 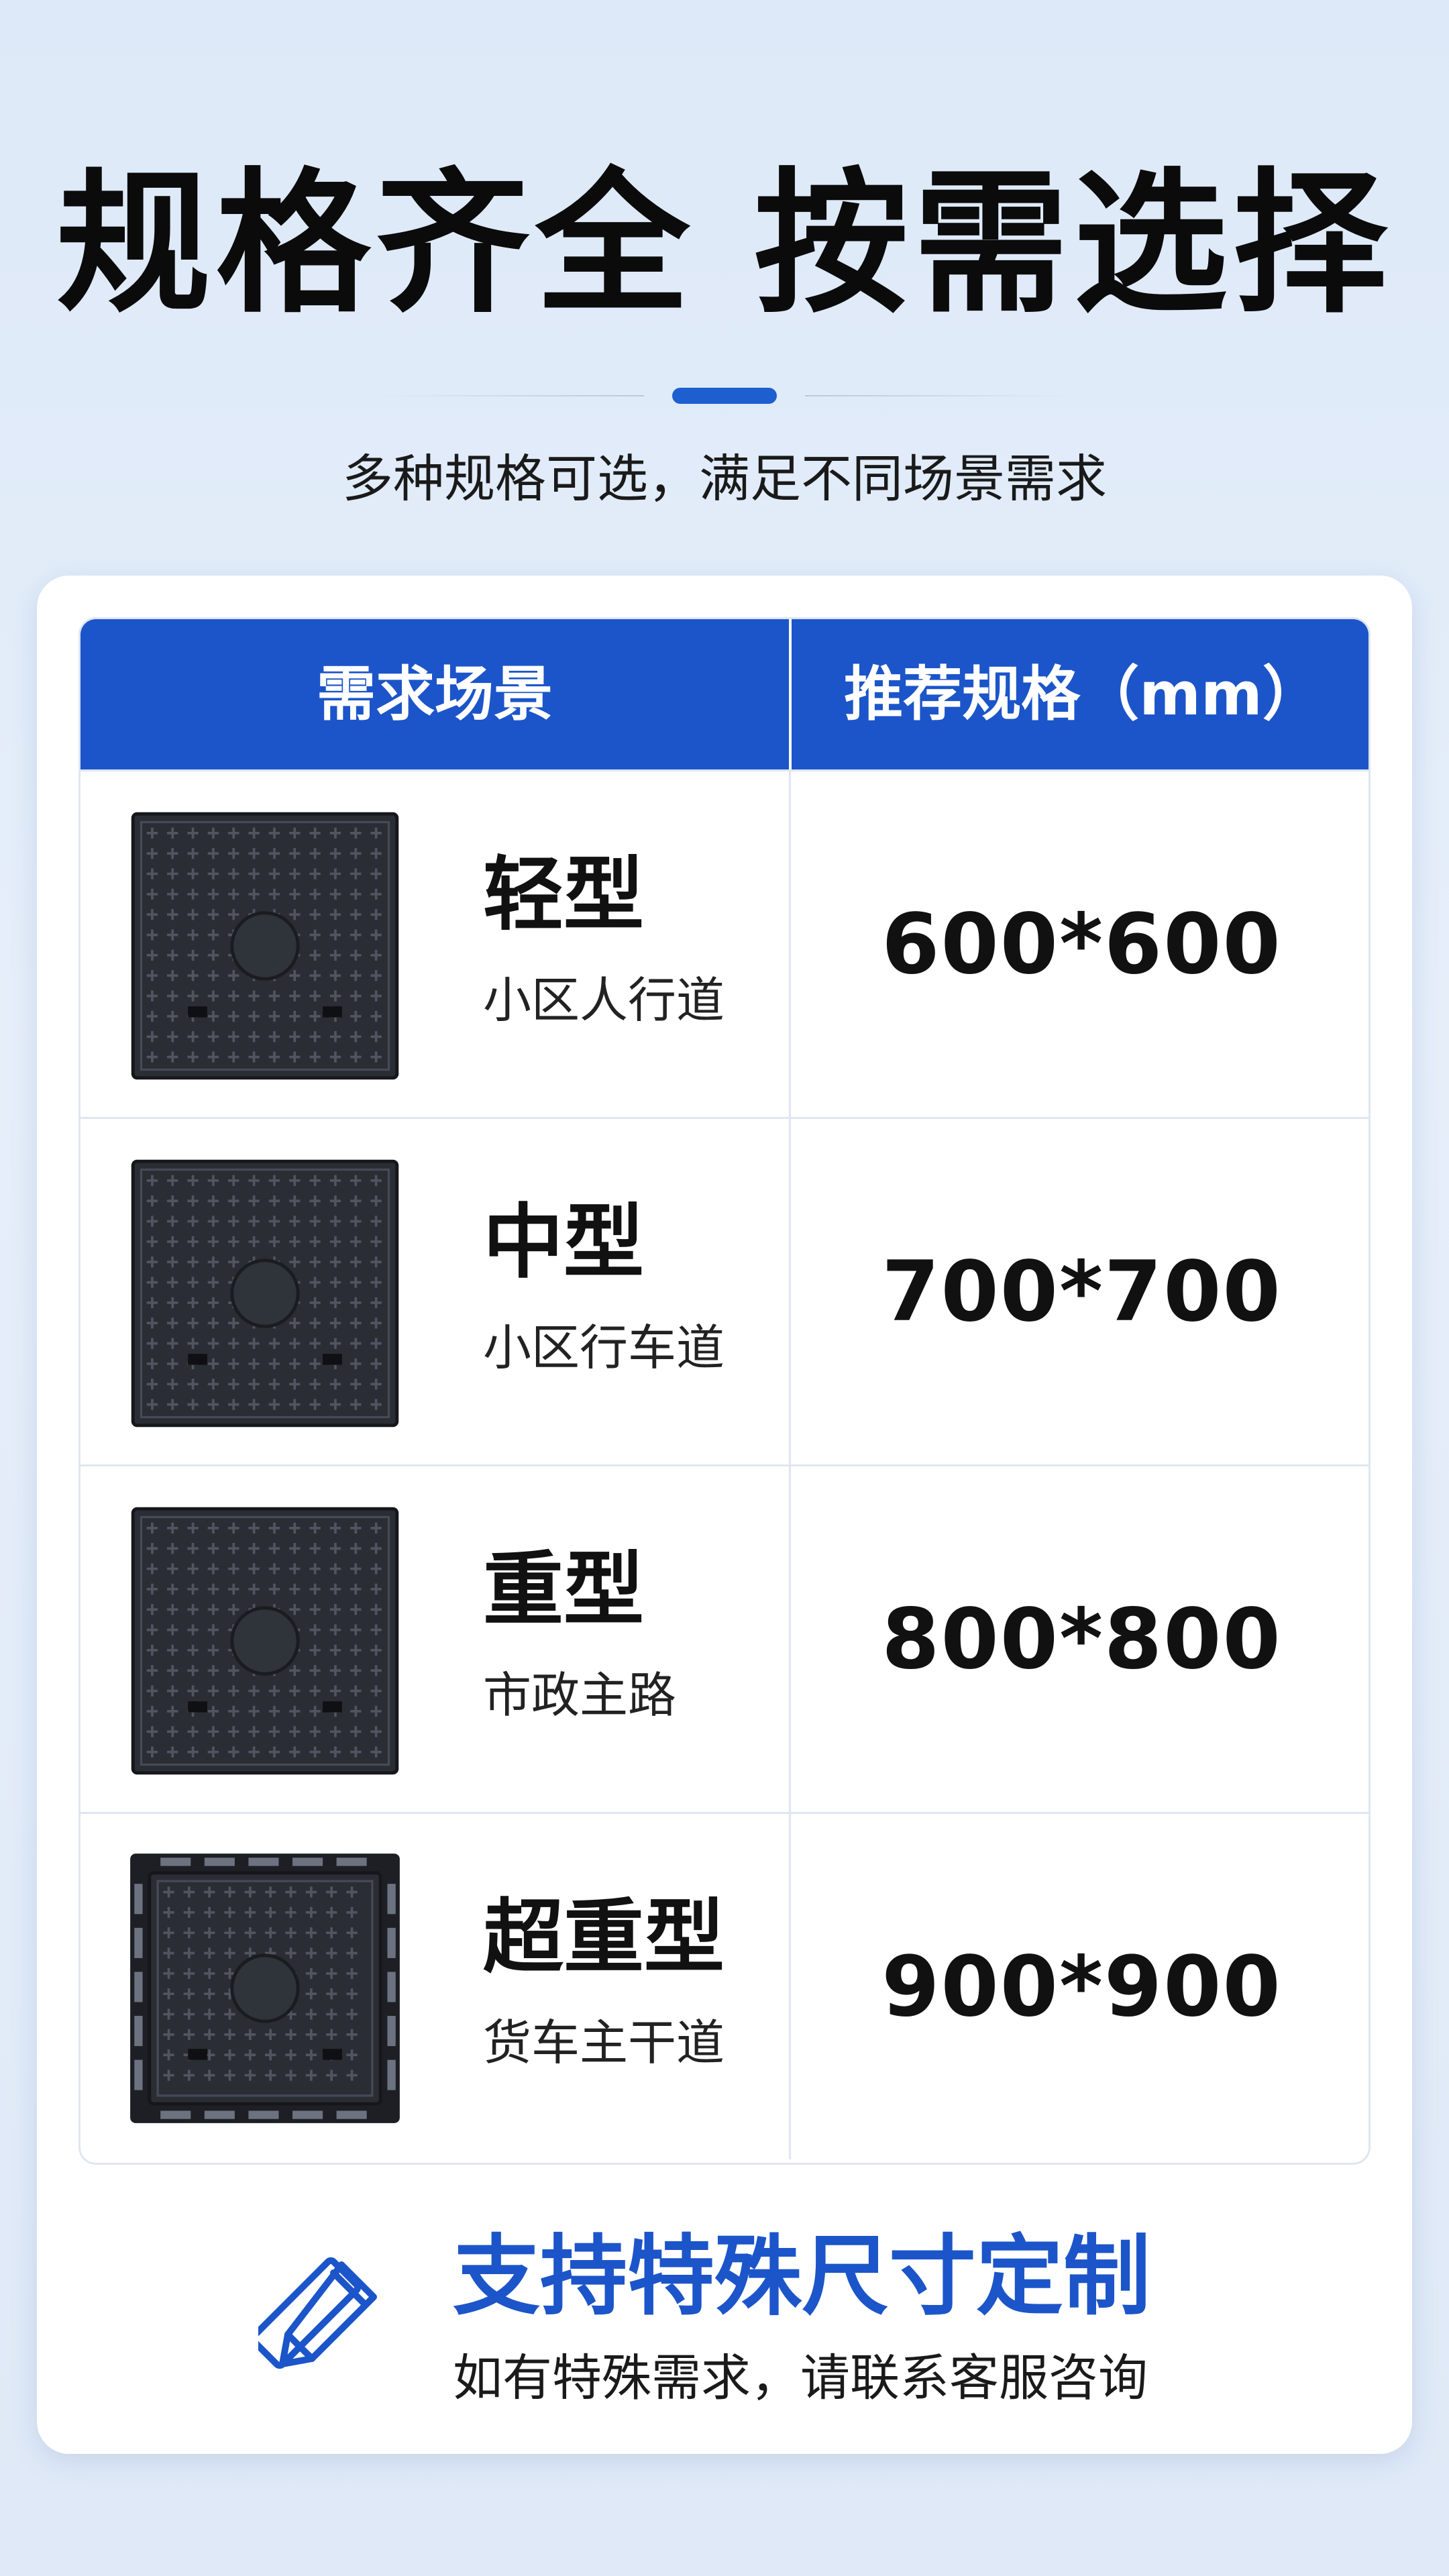 What do you see at coordinates (1081, 1639) in the screenshot?
I see `spec-value: 800*800` at bounding box center [1081, 1639].